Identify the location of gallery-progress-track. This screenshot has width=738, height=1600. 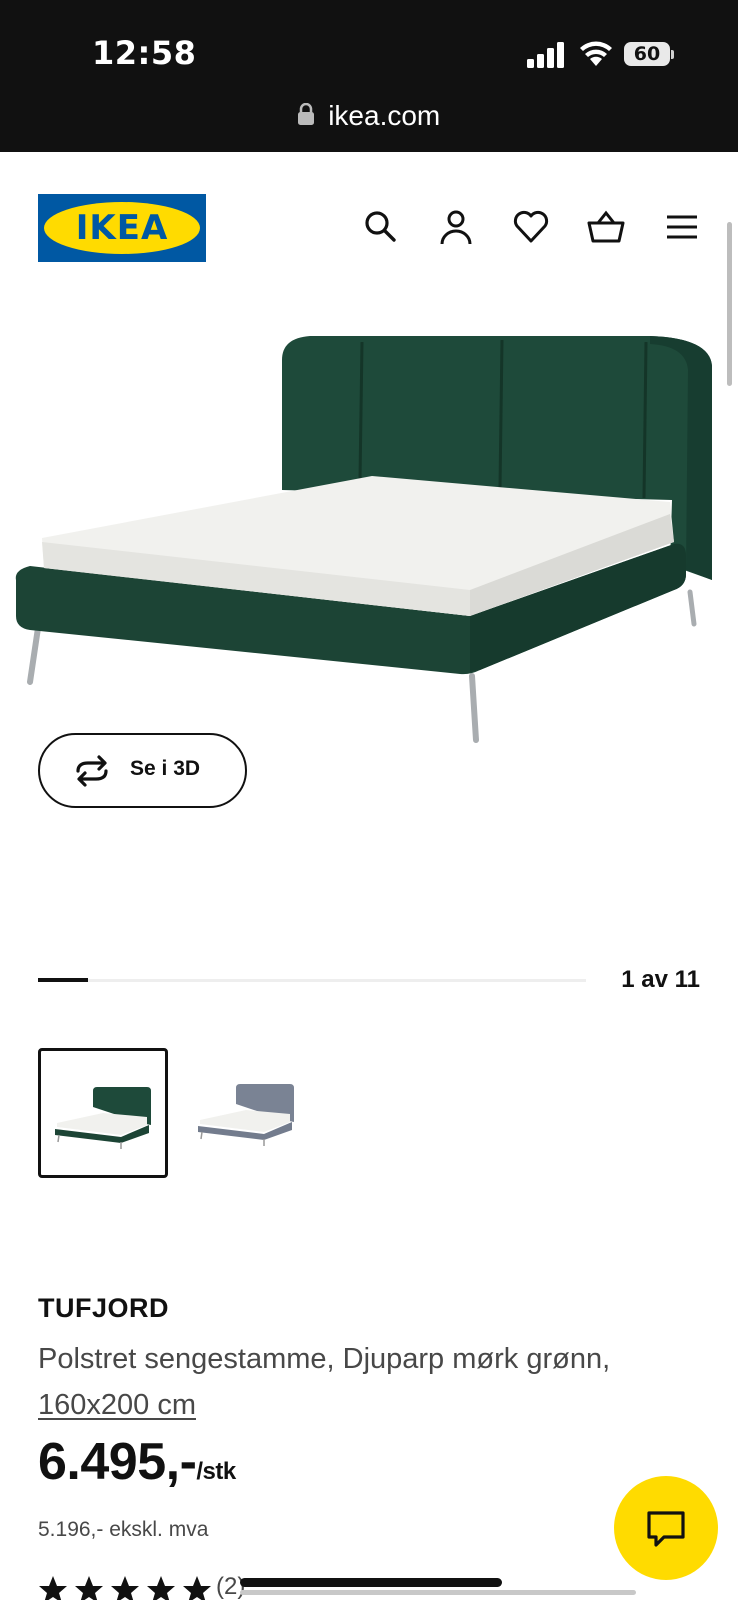
(312, 980).